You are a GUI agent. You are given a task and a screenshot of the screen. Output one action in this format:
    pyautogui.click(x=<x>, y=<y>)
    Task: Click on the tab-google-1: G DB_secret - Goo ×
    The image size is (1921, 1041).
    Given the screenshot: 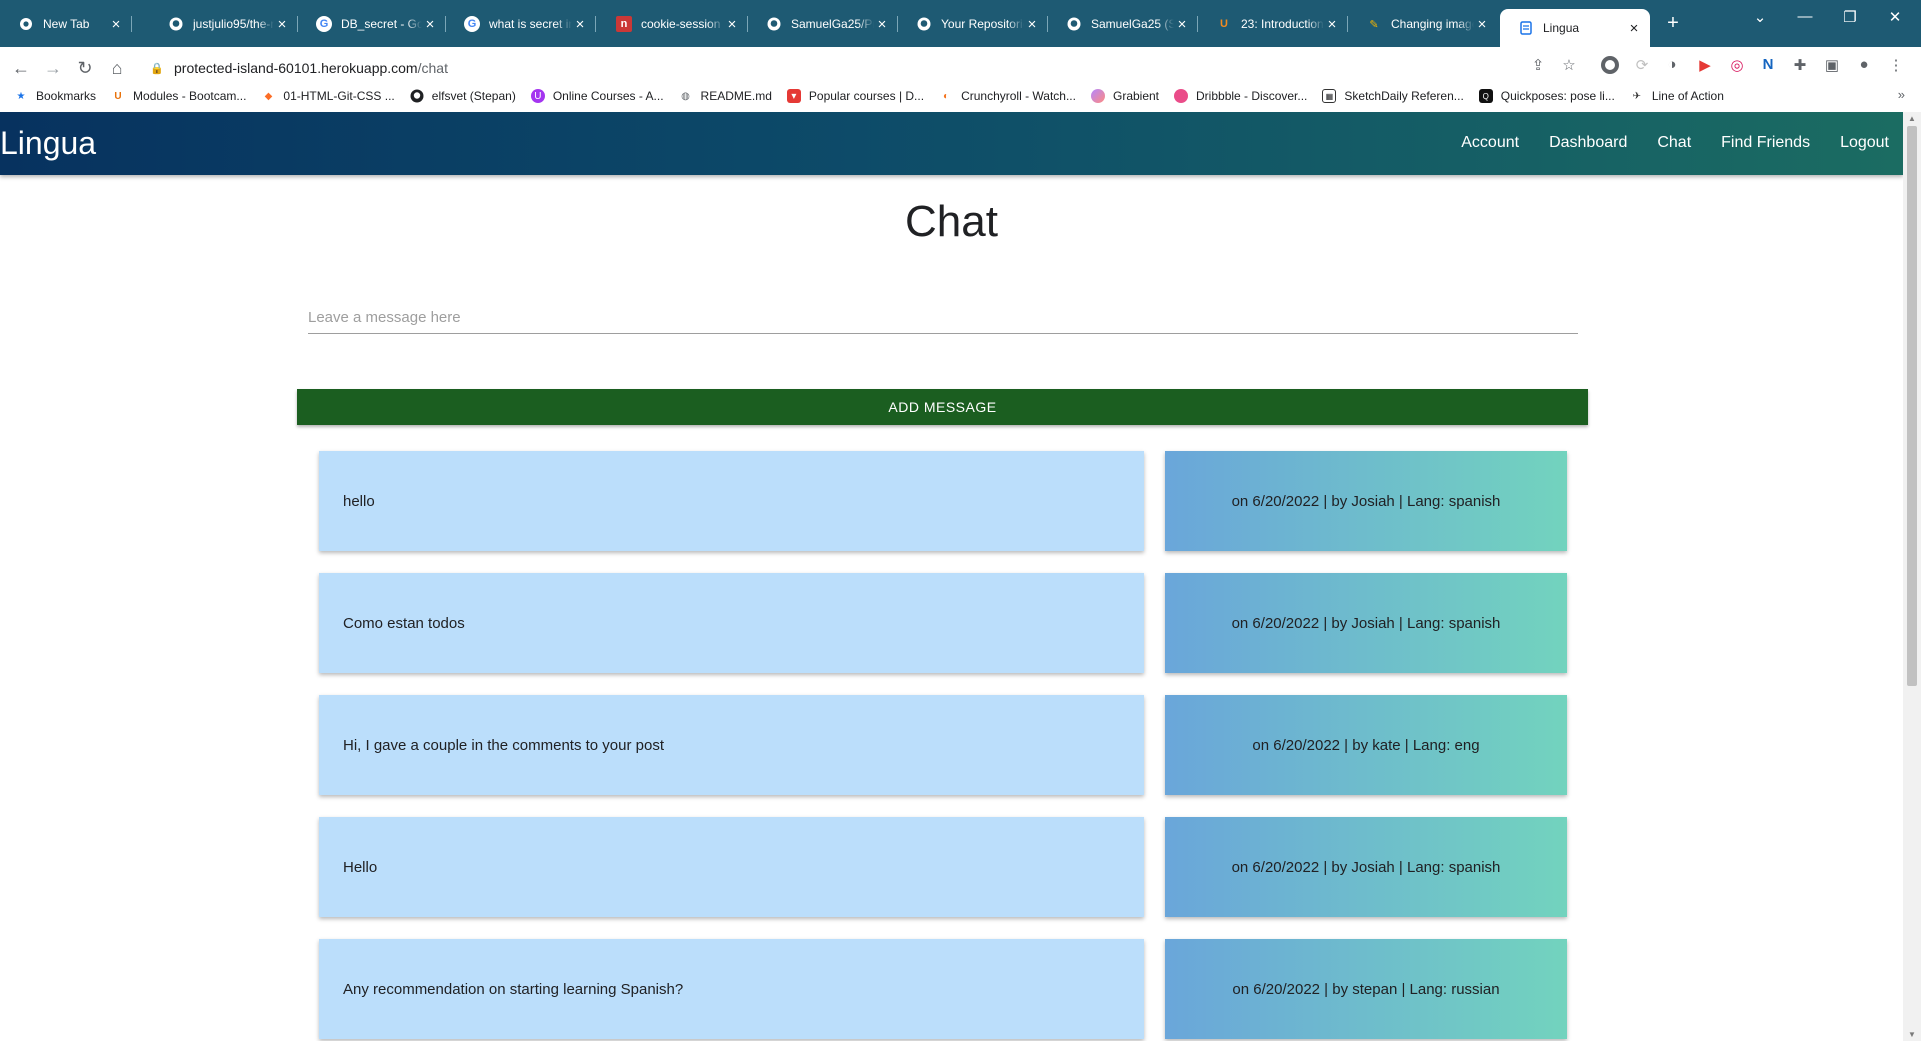 What is the action you would take?
    pyautogui.click(x=372, y=24)
    